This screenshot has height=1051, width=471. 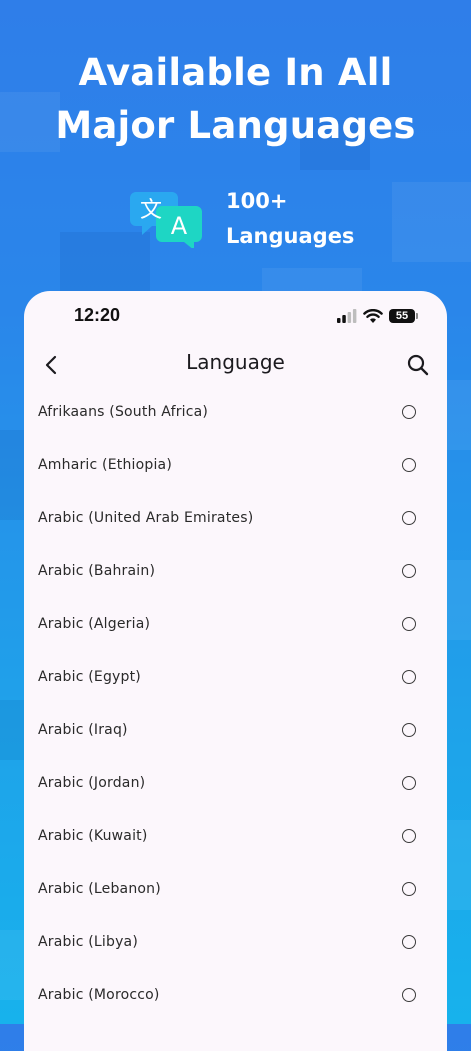 I want to click on language-count: 100+ Languages, so click(x=290, y=219).